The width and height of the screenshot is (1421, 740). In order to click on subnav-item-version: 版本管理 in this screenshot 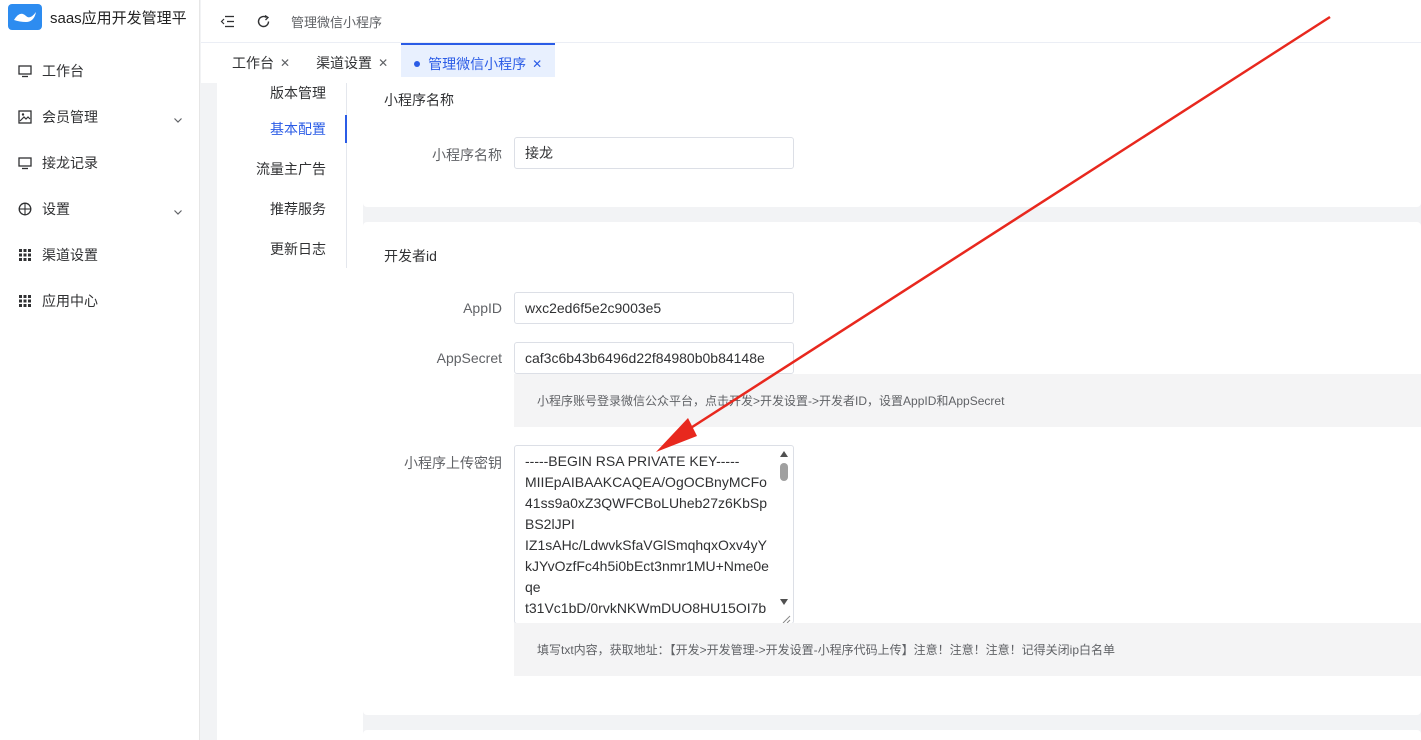, I will do `click(281, 96)`.